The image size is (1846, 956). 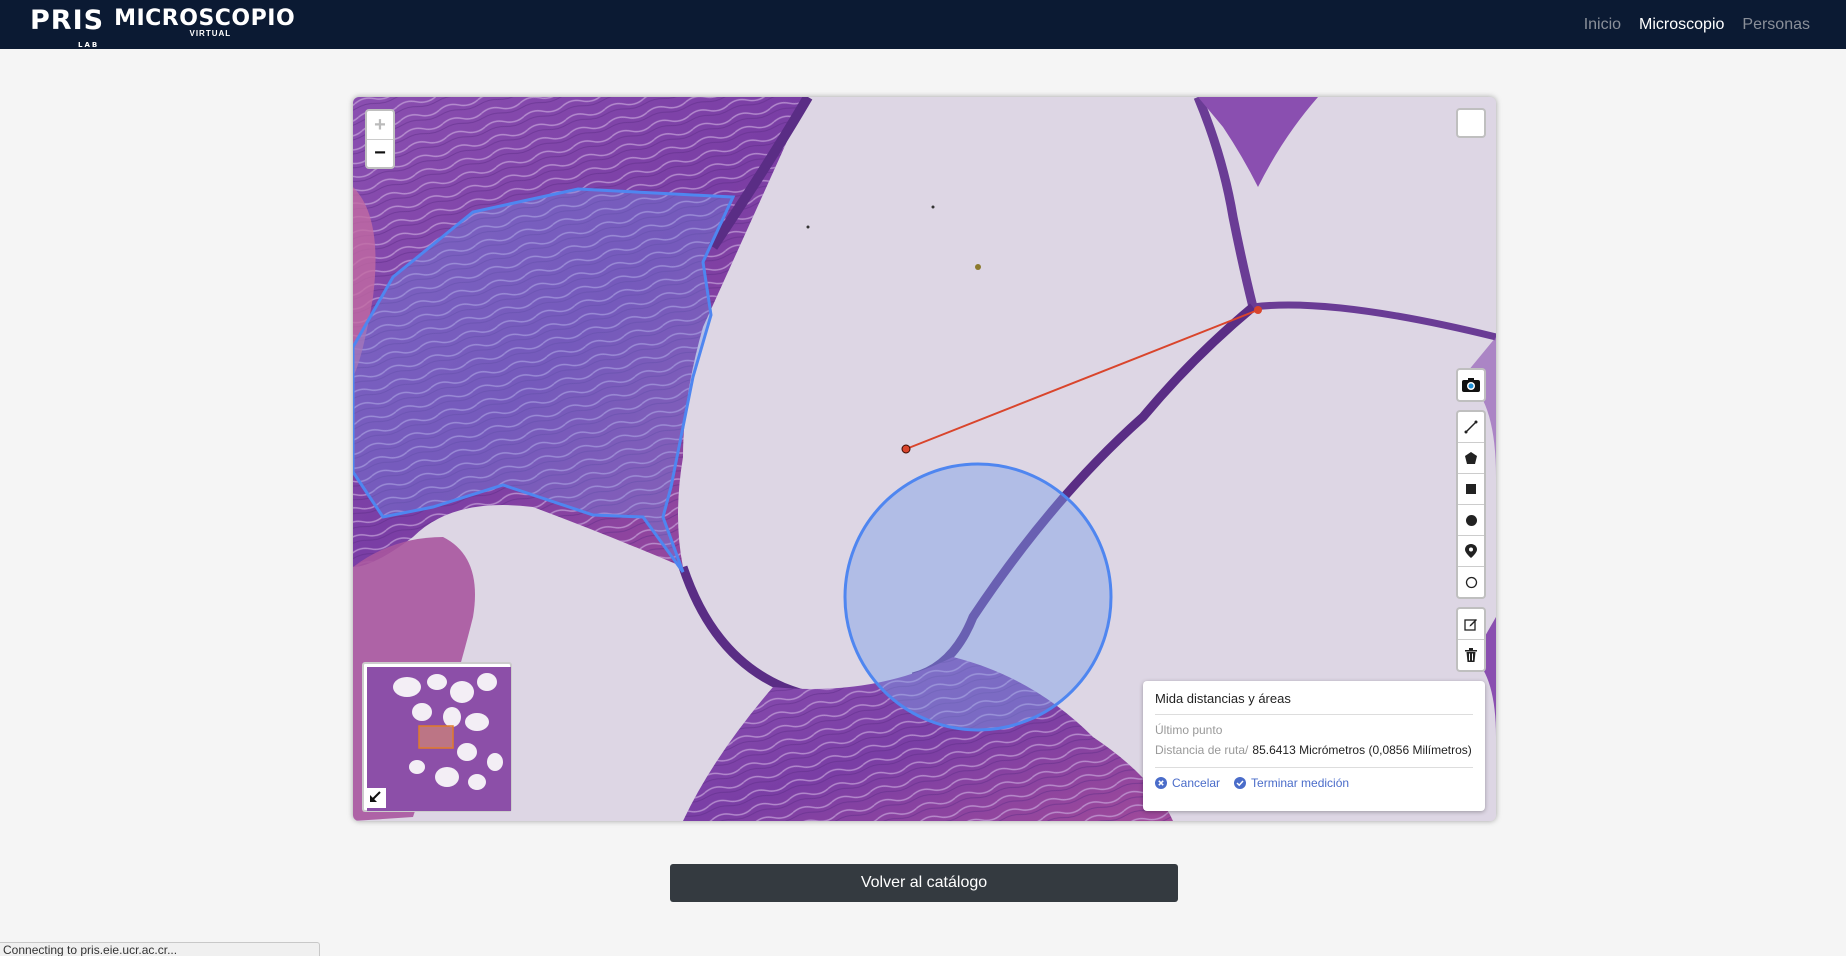 I want to click on minimap, so click(x=437, y=737).